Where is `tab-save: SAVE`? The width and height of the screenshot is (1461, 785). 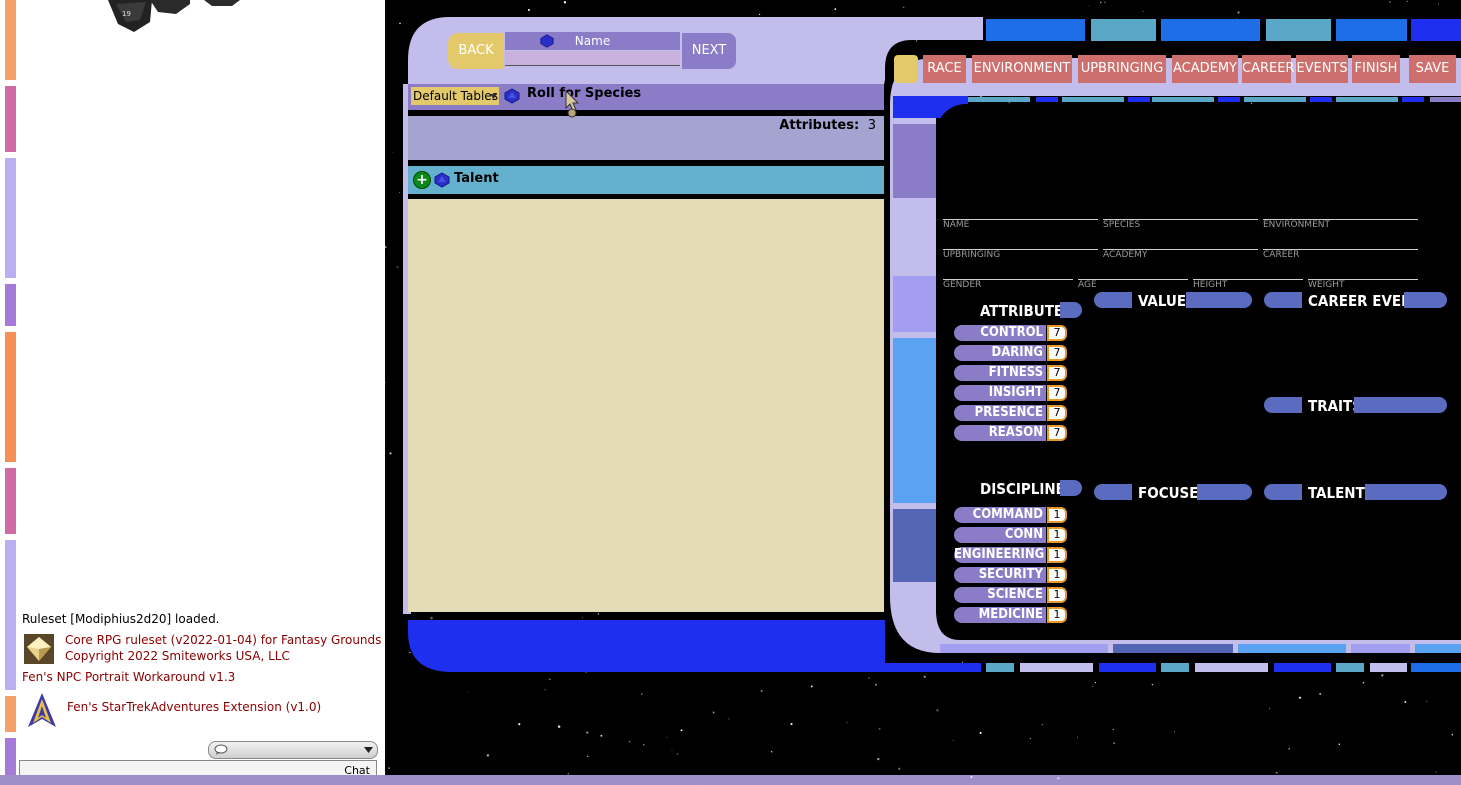 tab-save: SAVE is located at coordinates (1432, 69).